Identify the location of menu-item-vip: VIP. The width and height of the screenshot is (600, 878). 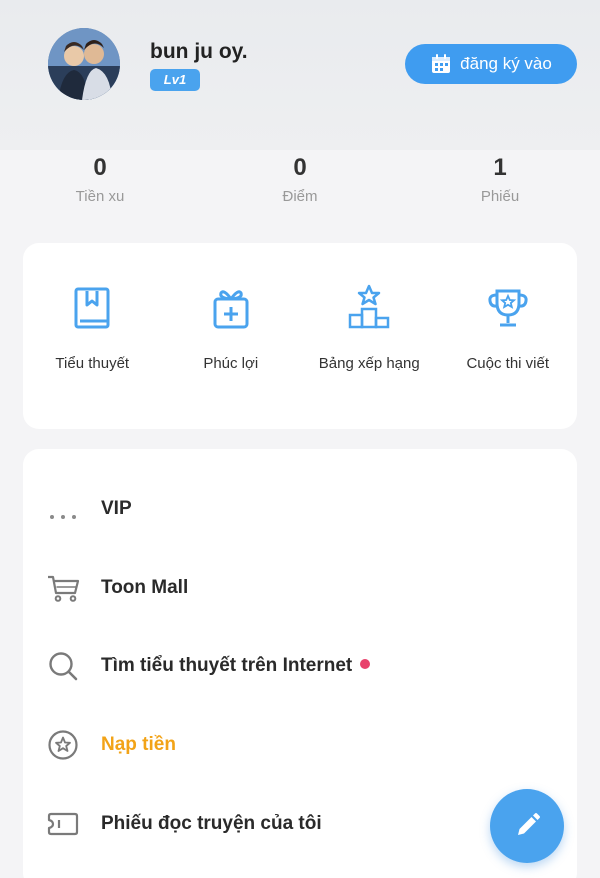
(300, 509).